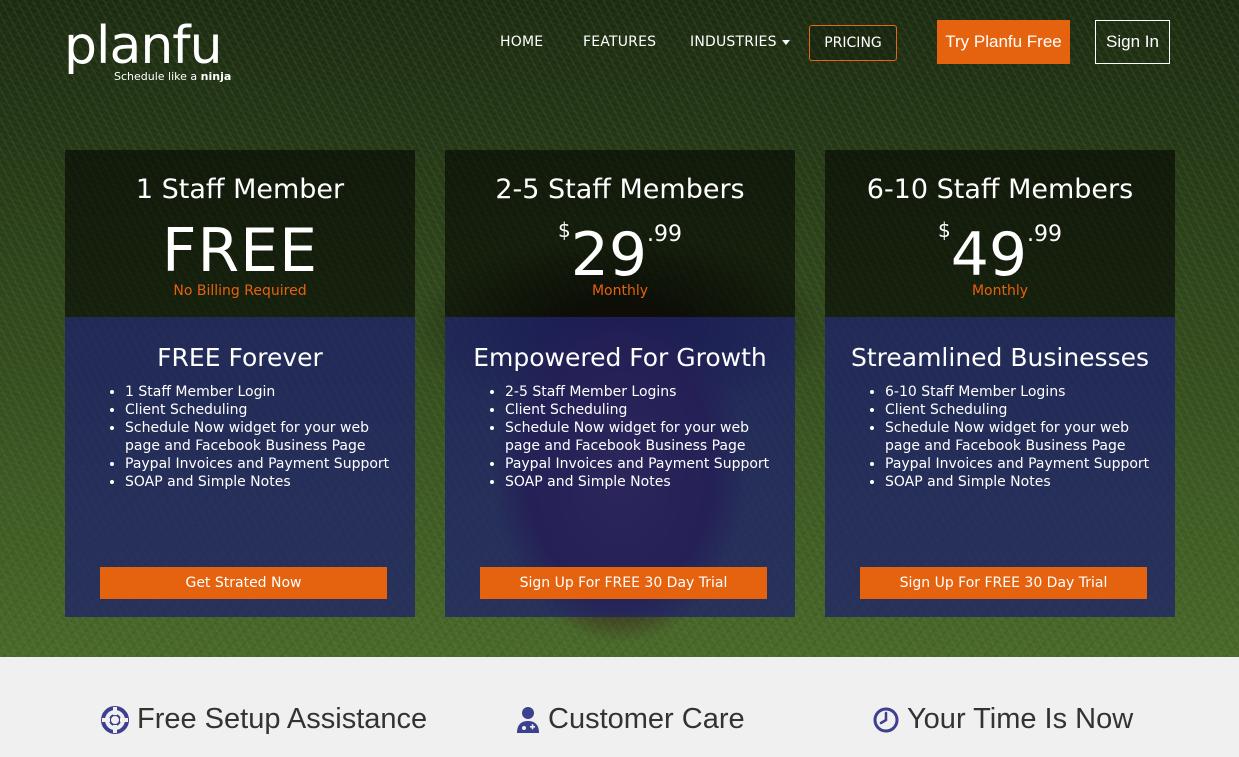 The height and width of the screenshot is (757, 1239). What do you see at coordinates (620, 189) in the screenshot?
I see `card-title: 2-5 Staff Members` at bounding box center [620, 189].